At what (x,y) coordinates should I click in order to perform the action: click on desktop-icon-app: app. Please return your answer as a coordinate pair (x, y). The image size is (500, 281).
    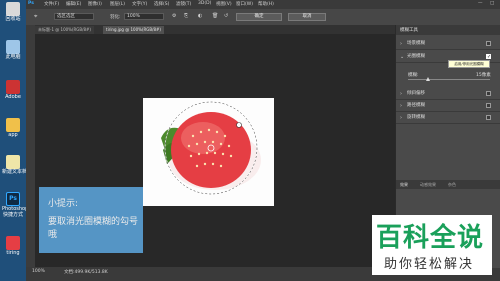
    Looking at the image, I should click on (13, 128).